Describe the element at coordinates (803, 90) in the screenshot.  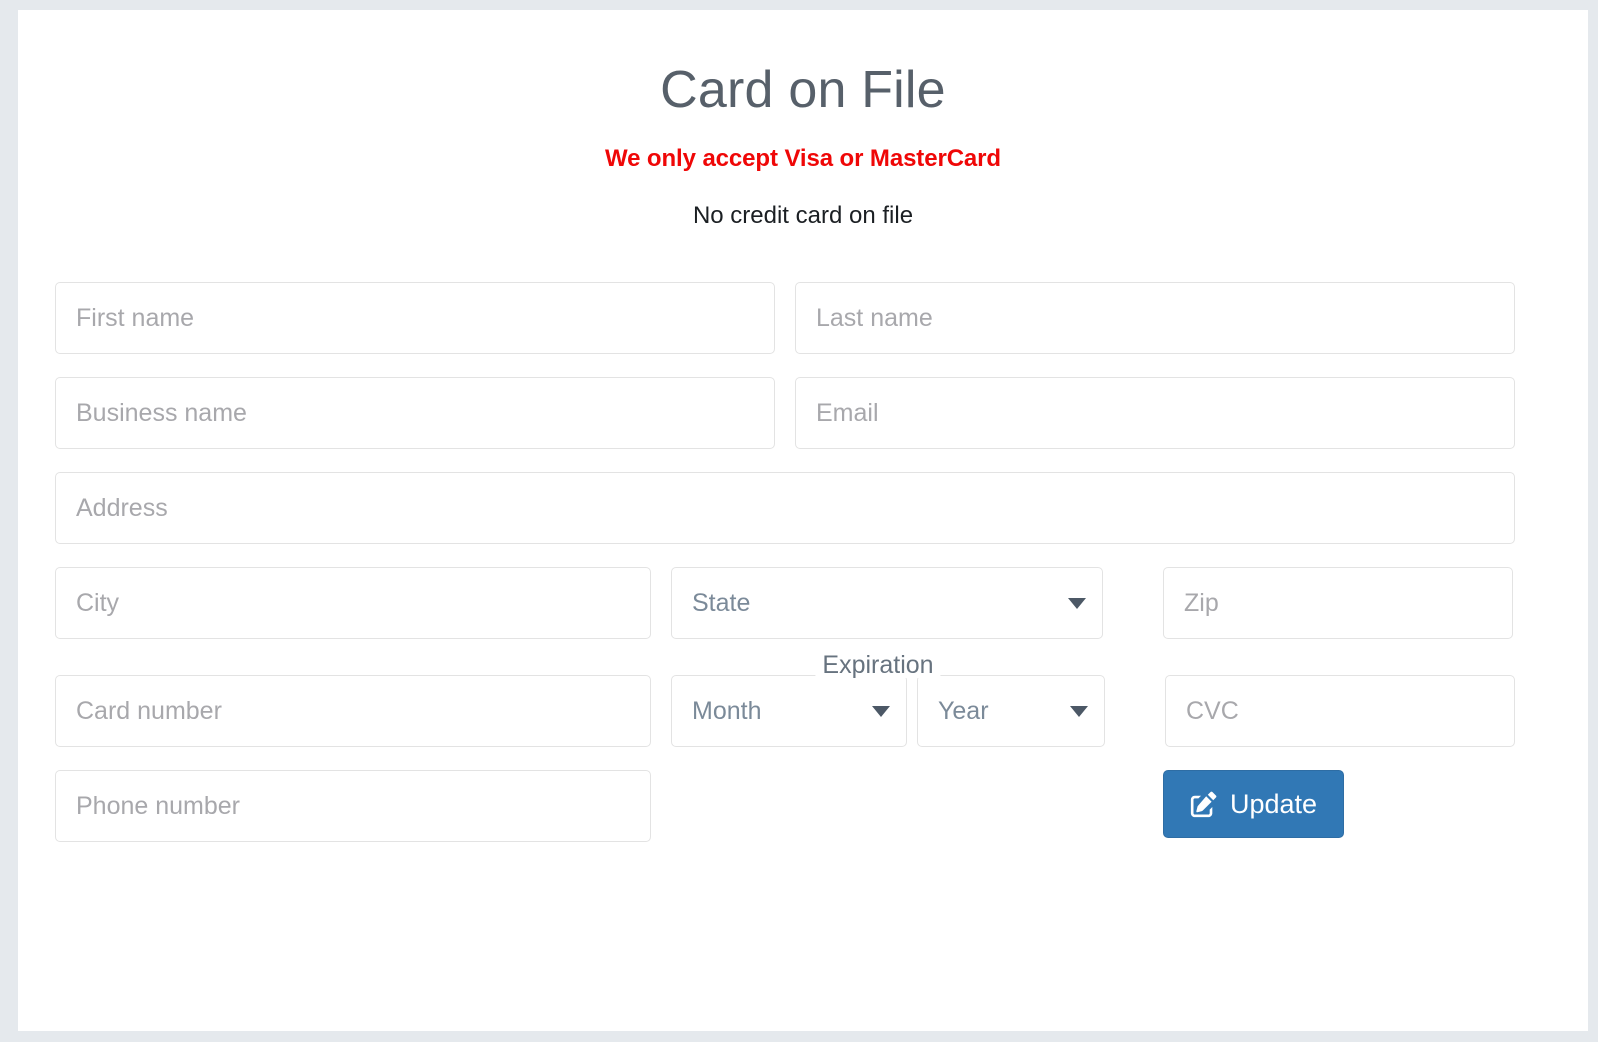
I see `page-title: Card on File` at that location.